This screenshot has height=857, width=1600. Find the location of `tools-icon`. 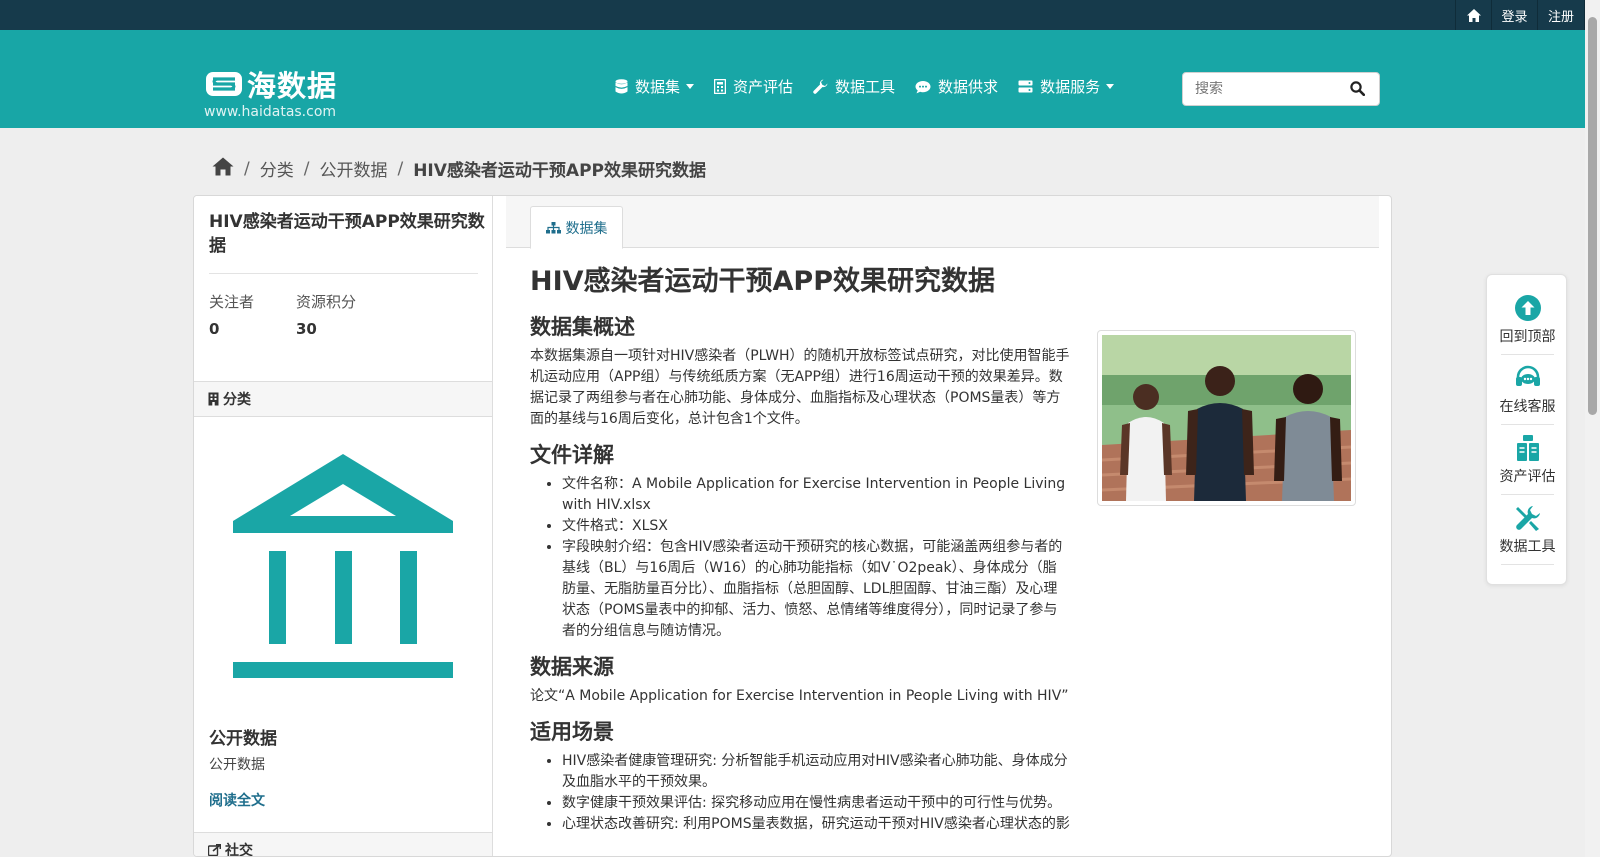

tools-icon is located at coordinates (1527, 518).